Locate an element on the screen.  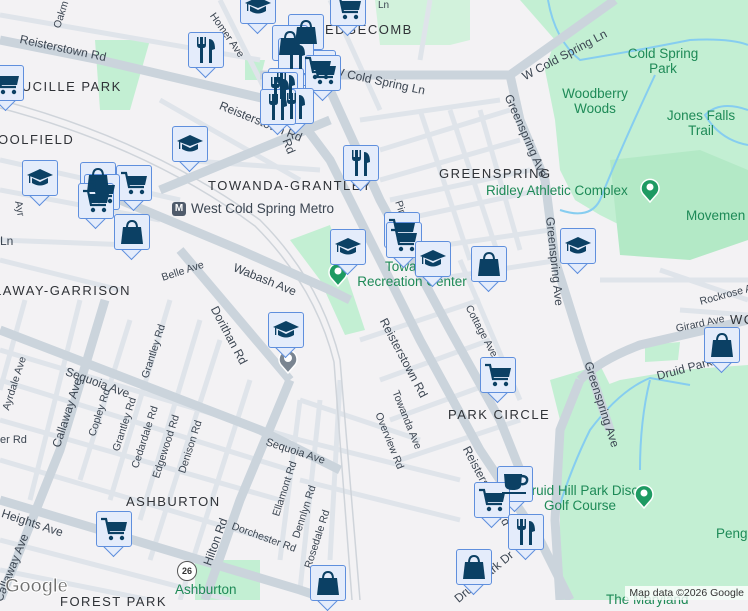
park-label-druid: Druid Hill Park Disc Golf Course is located at coordinates (580, 498).